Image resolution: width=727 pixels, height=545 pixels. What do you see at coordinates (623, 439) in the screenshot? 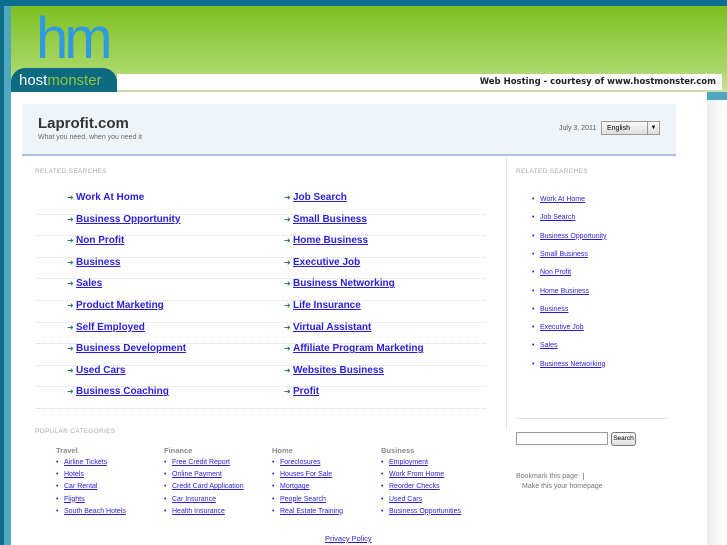
I see `search-button: Search` at bounding box center [623, 439].